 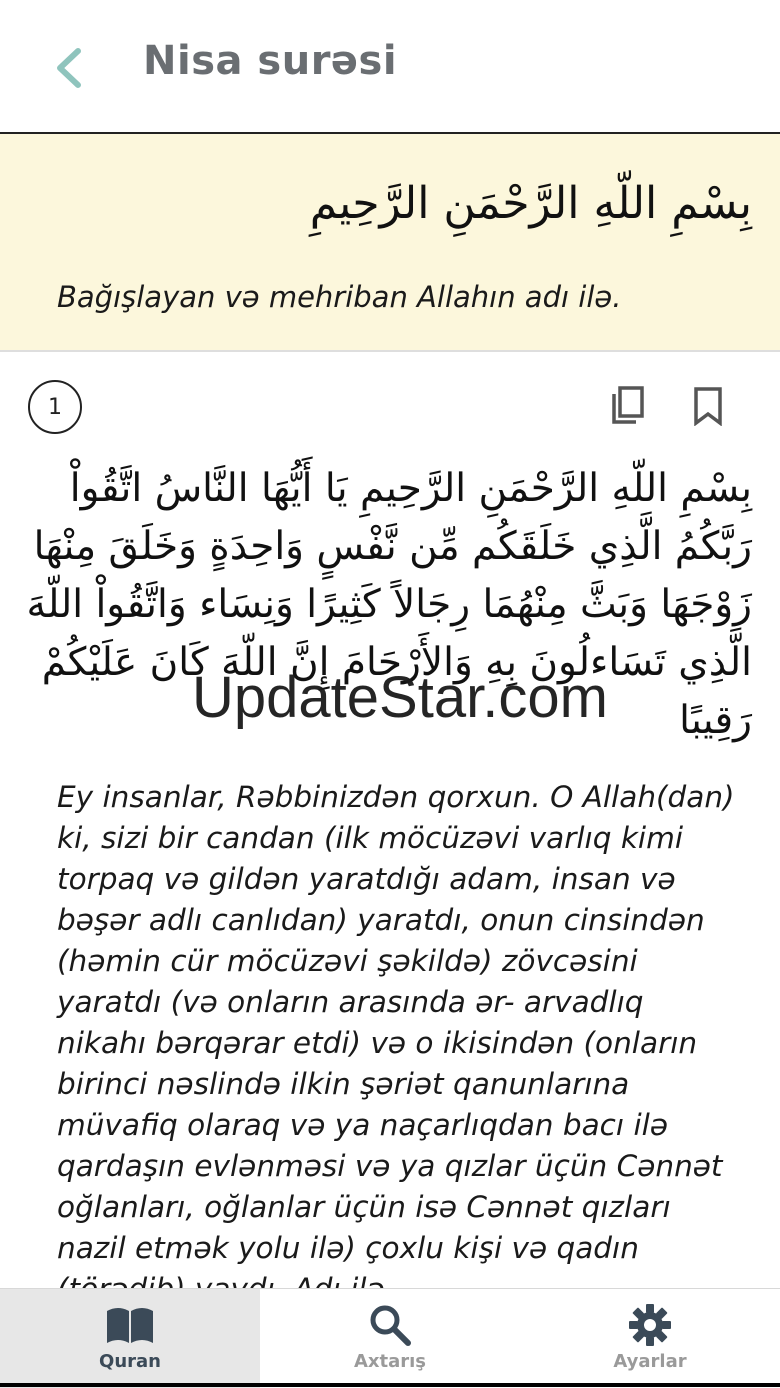 I want to click on nav-item-settings: Ayarlar, so click(x=650, y=1338).